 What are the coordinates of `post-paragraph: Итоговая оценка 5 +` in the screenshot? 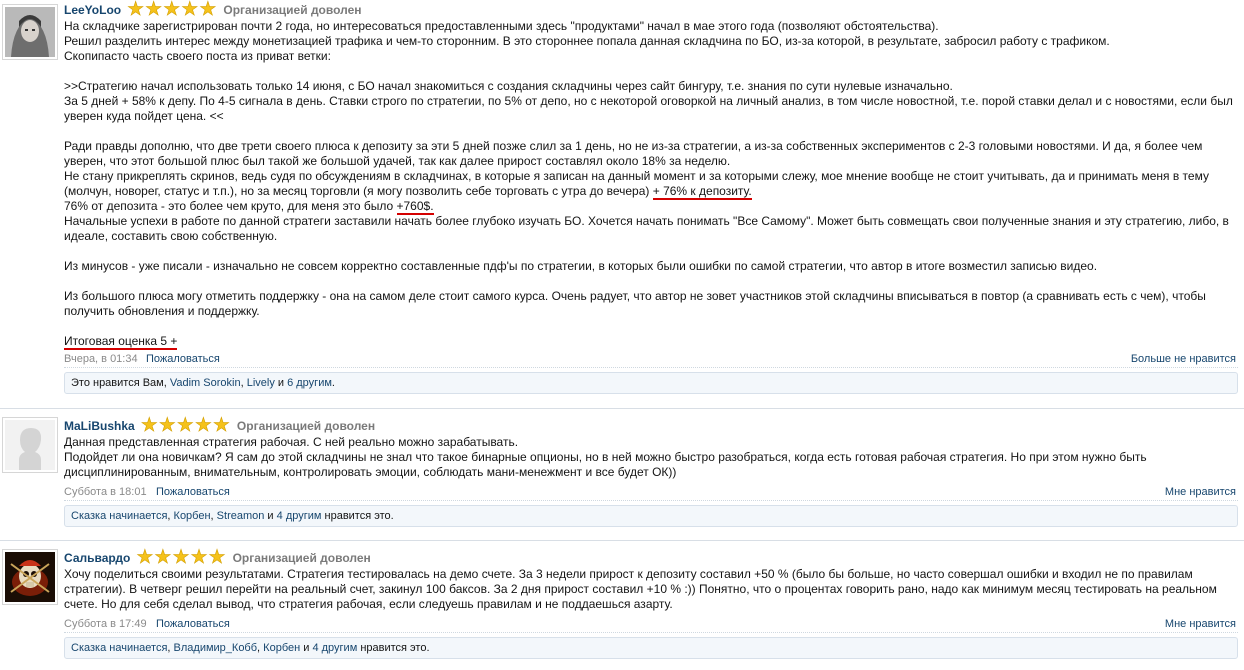 It's located at (651, 342).